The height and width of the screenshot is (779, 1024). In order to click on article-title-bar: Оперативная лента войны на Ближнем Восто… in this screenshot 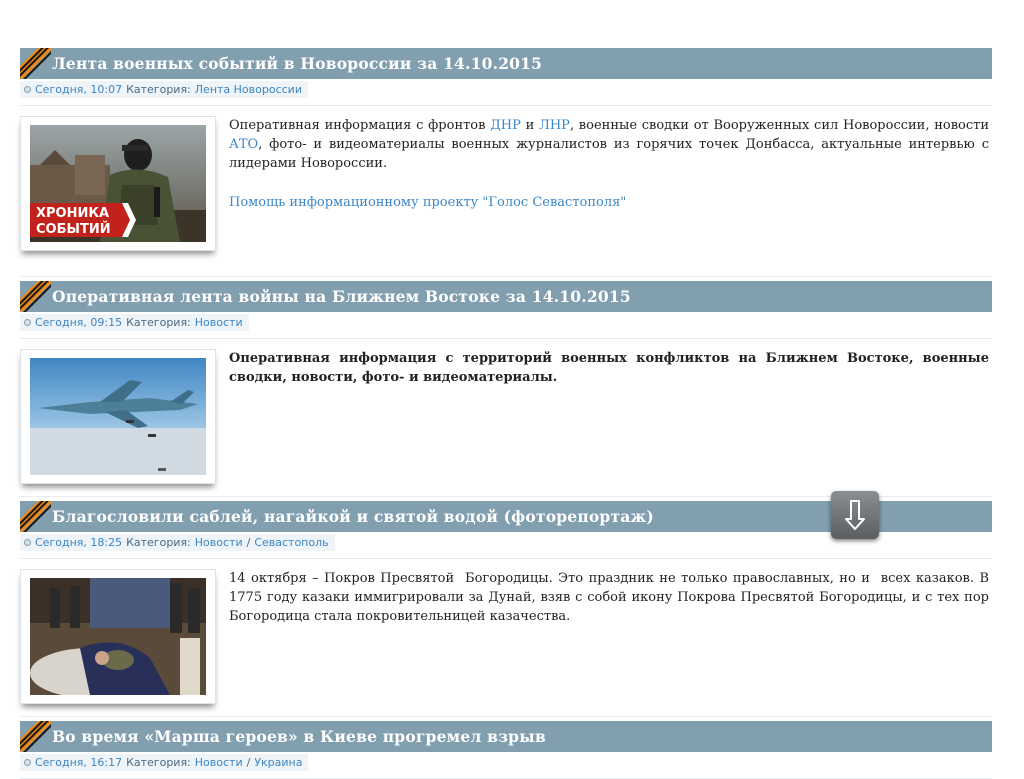, I will do `click(506, 296)`.